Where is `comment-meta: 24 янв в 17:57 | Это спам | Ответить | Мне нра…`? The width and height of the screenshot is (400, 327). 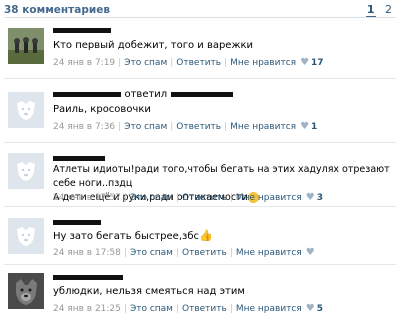
comment-meta: 24 янв в 17:57 | Это спам | Ответить | Мне нра… is located at coordinates (188, 197).